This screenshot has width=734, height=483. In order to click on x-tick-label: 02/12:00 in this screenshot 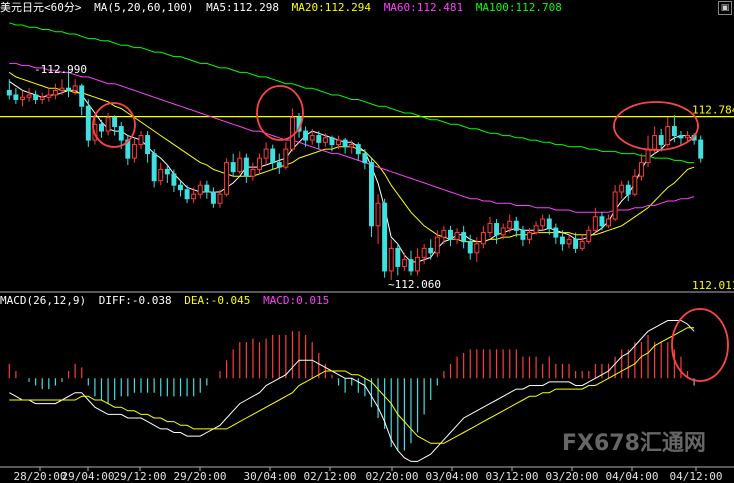, I will do `click(330, 476)`.